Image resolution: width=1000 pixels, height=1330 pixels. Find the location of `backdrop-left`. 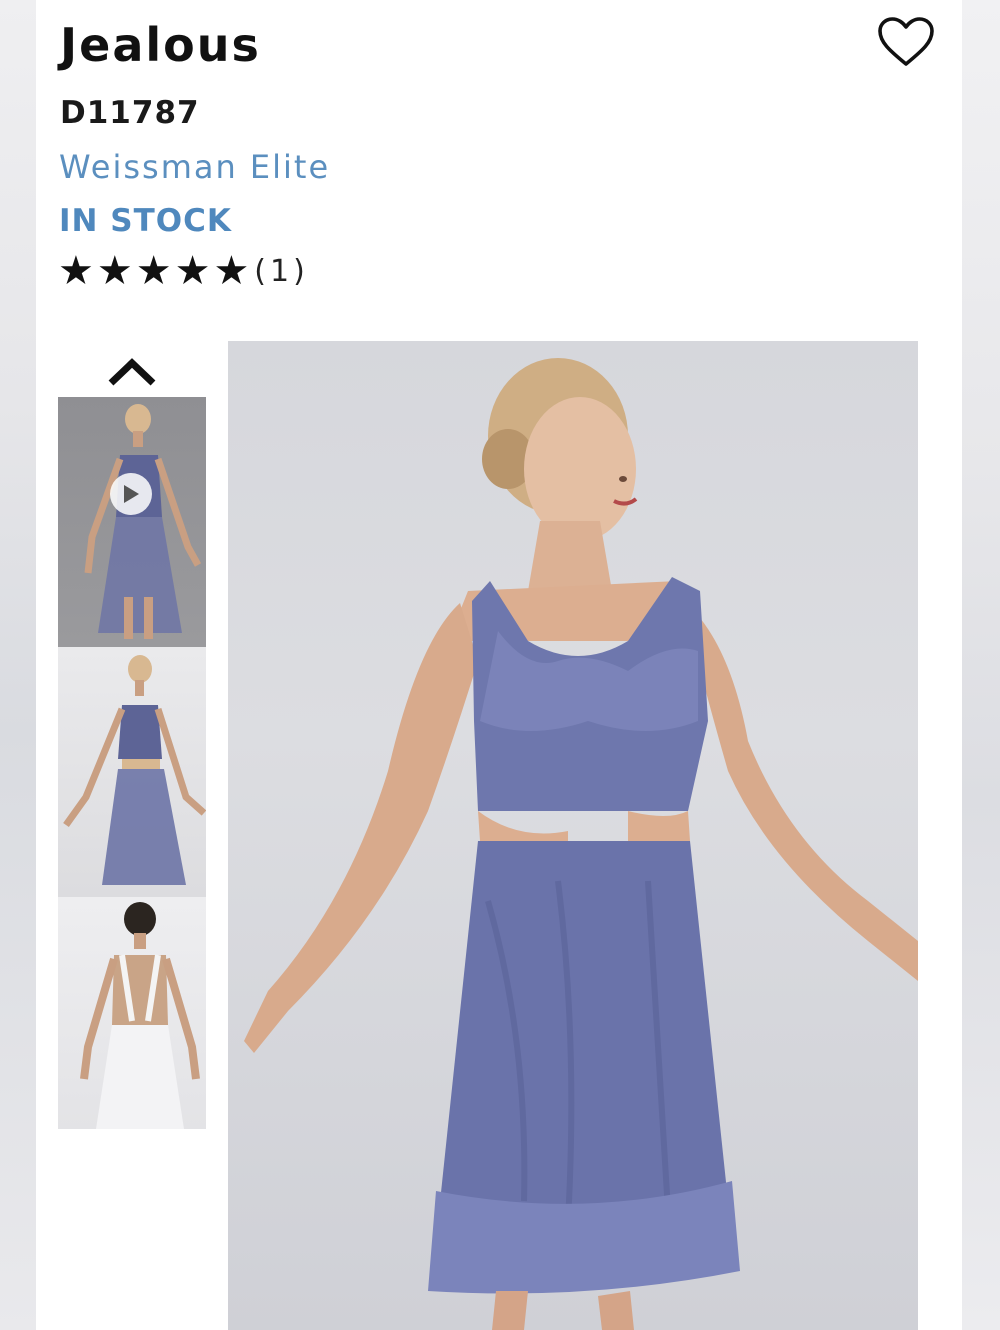

backdrop-left is located at coordinates (18, 665).